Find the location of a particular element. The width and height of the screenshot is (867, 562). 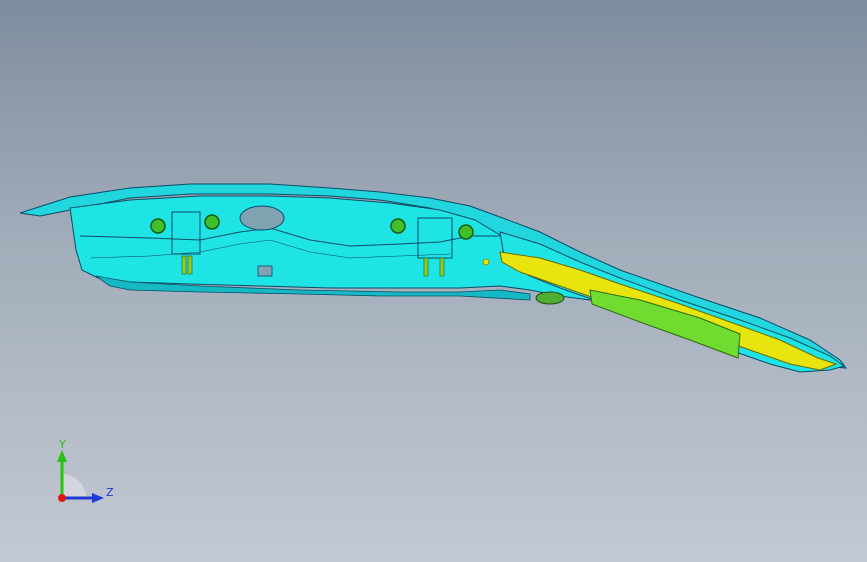

small-hole is located at coordinates (486, 262).